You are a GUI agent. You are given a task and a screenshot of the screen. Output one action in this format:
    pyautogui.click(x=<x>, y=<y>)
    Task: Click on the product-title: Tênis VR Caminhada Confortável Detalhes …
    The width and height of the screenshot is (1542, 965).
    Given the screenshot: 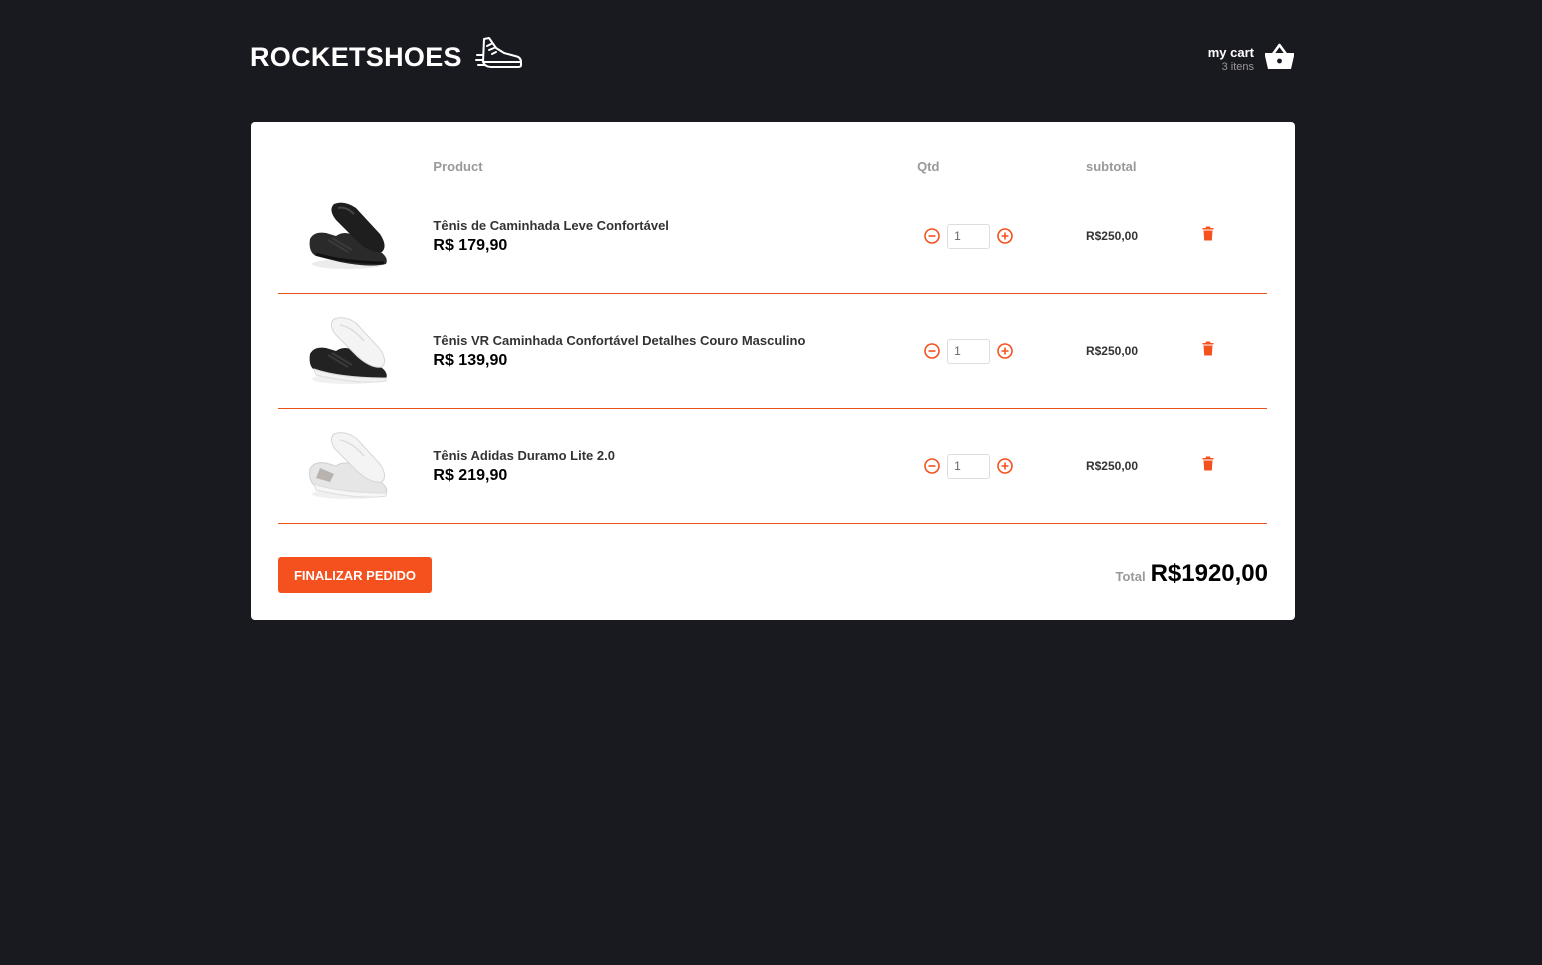 What is the action you would take?
    pyautogui.click(x=619, y=340)
    